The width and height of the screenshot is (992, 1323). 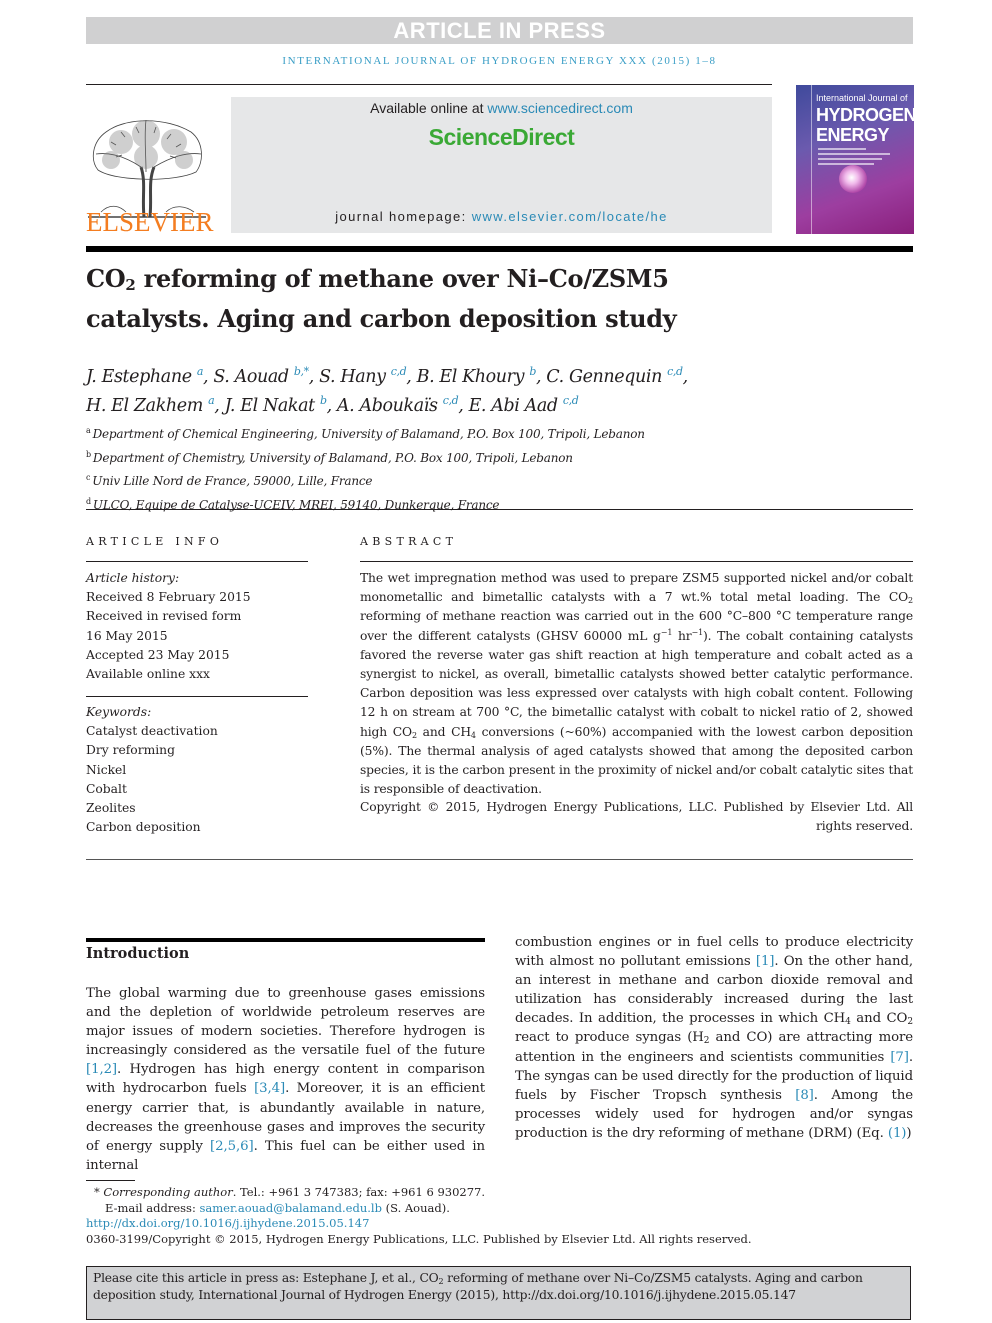 What do you see at coordinates (560, 108) in the screenshot?
I see `sciencedirect-link: www.sciencedirect.com` at bounding box center [560, 108].